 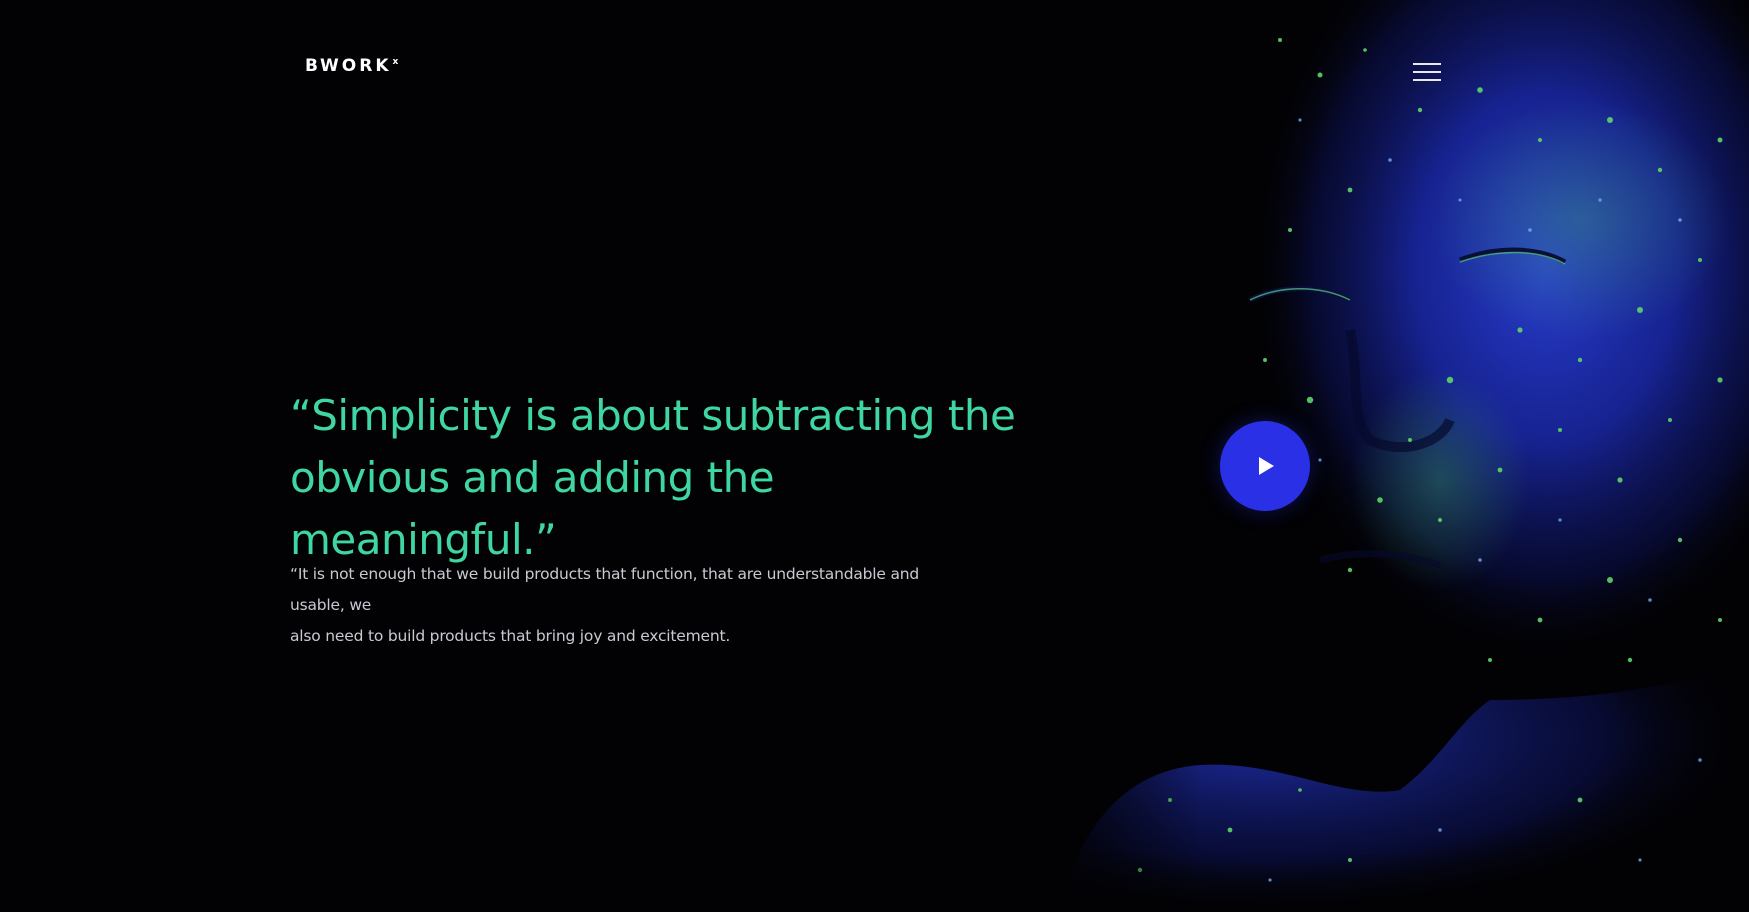 I want to click on play-video-button, so click(x=1265, y=466).